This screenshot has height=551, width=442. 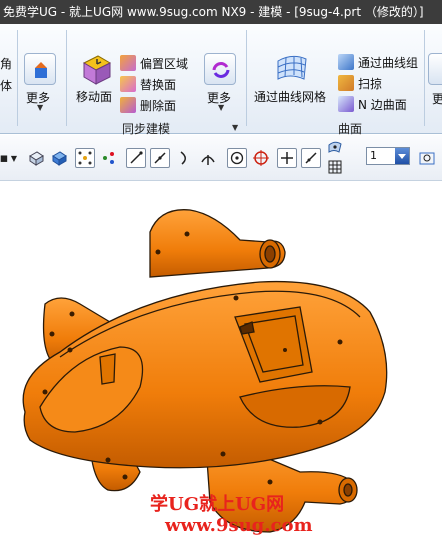 What do you see at coordinates (346, 104) in the screenshot?
I see `n-side-surface-icon` at bounding box center [346, 104].